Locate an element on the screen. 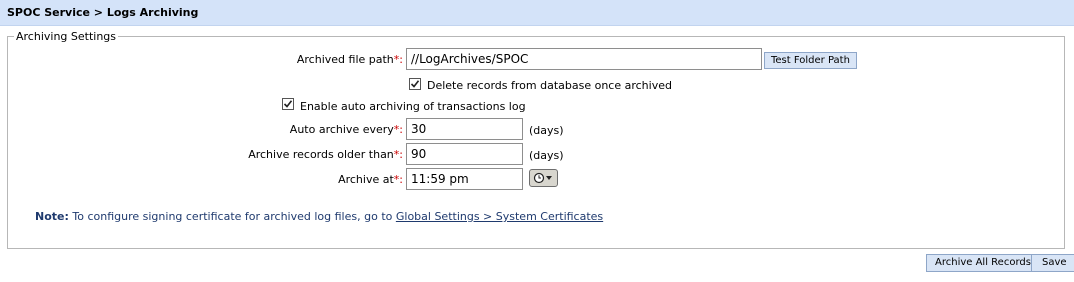 The height and width of the screenshot is (282, 1074). archiving-settings-legend: Archiving Settings is located at coordinates (66, 36).